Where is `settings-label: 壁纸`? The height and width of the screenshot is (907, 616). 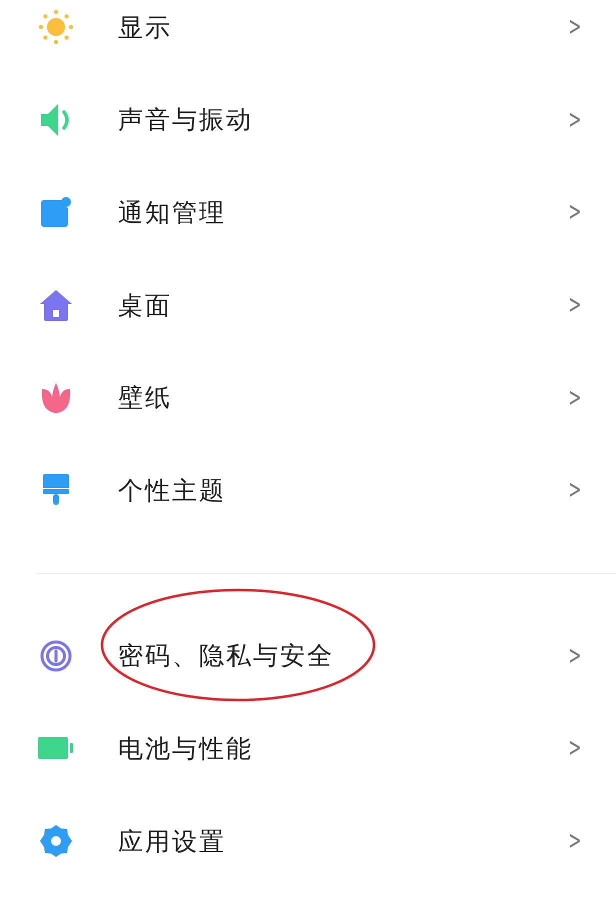 settings-label: 壁纸 is located at coordinates (145, 398).